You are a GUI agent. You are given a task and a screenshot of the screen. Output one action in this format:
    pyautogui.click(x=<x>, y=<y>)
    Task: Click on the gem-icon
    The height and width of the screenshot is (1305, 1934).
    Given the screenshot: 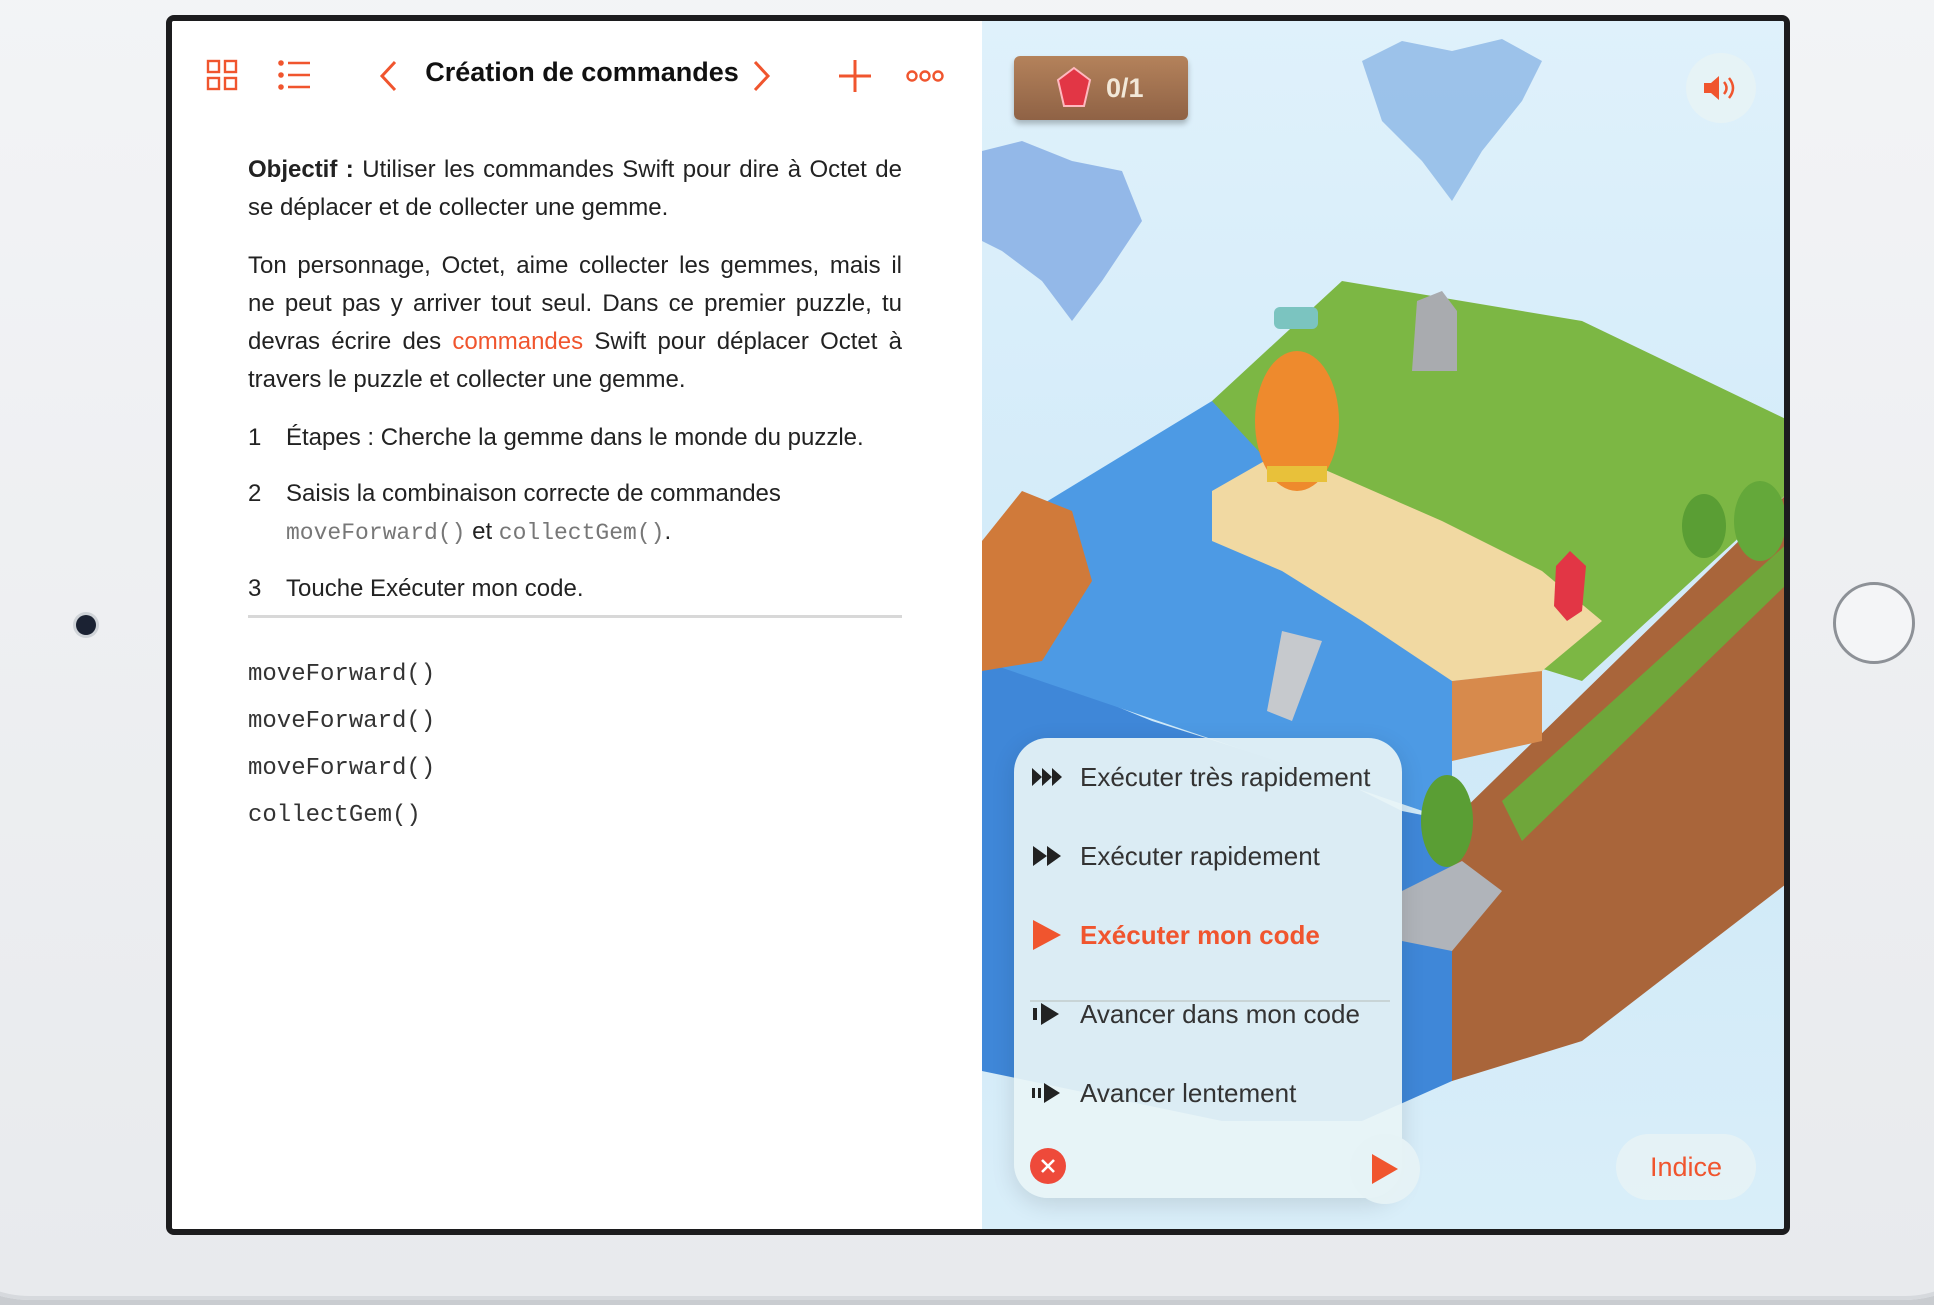 What is the action you would take?
    pyautogui.click(x=1074, y=86)
    